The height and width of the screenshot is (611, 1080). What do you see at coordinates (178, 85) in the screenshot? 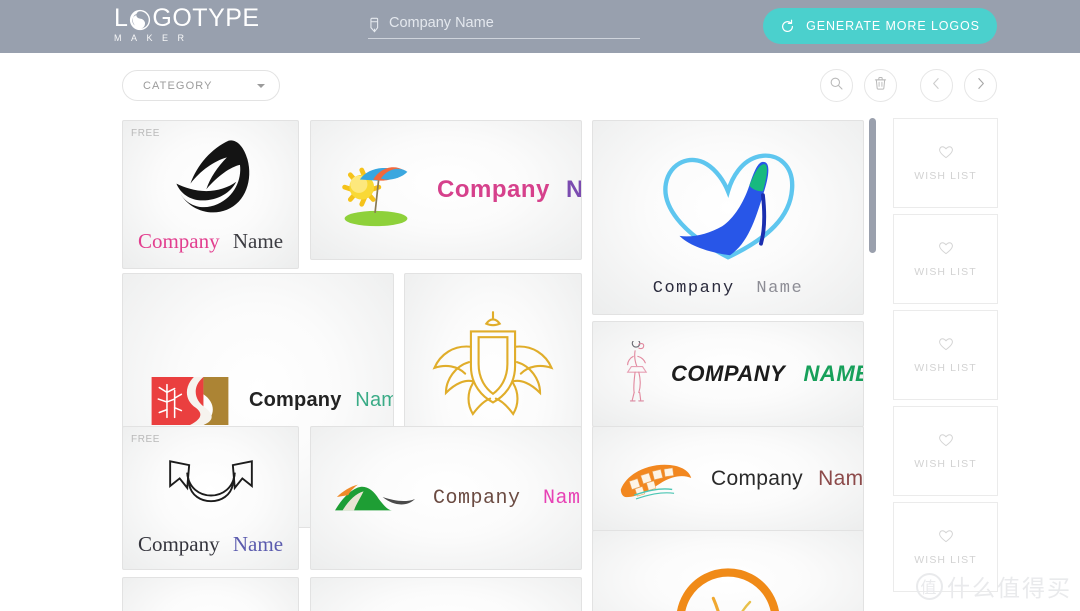
I see `category-dropdown-label: CATEGORY` at bounding box center [178, 85].